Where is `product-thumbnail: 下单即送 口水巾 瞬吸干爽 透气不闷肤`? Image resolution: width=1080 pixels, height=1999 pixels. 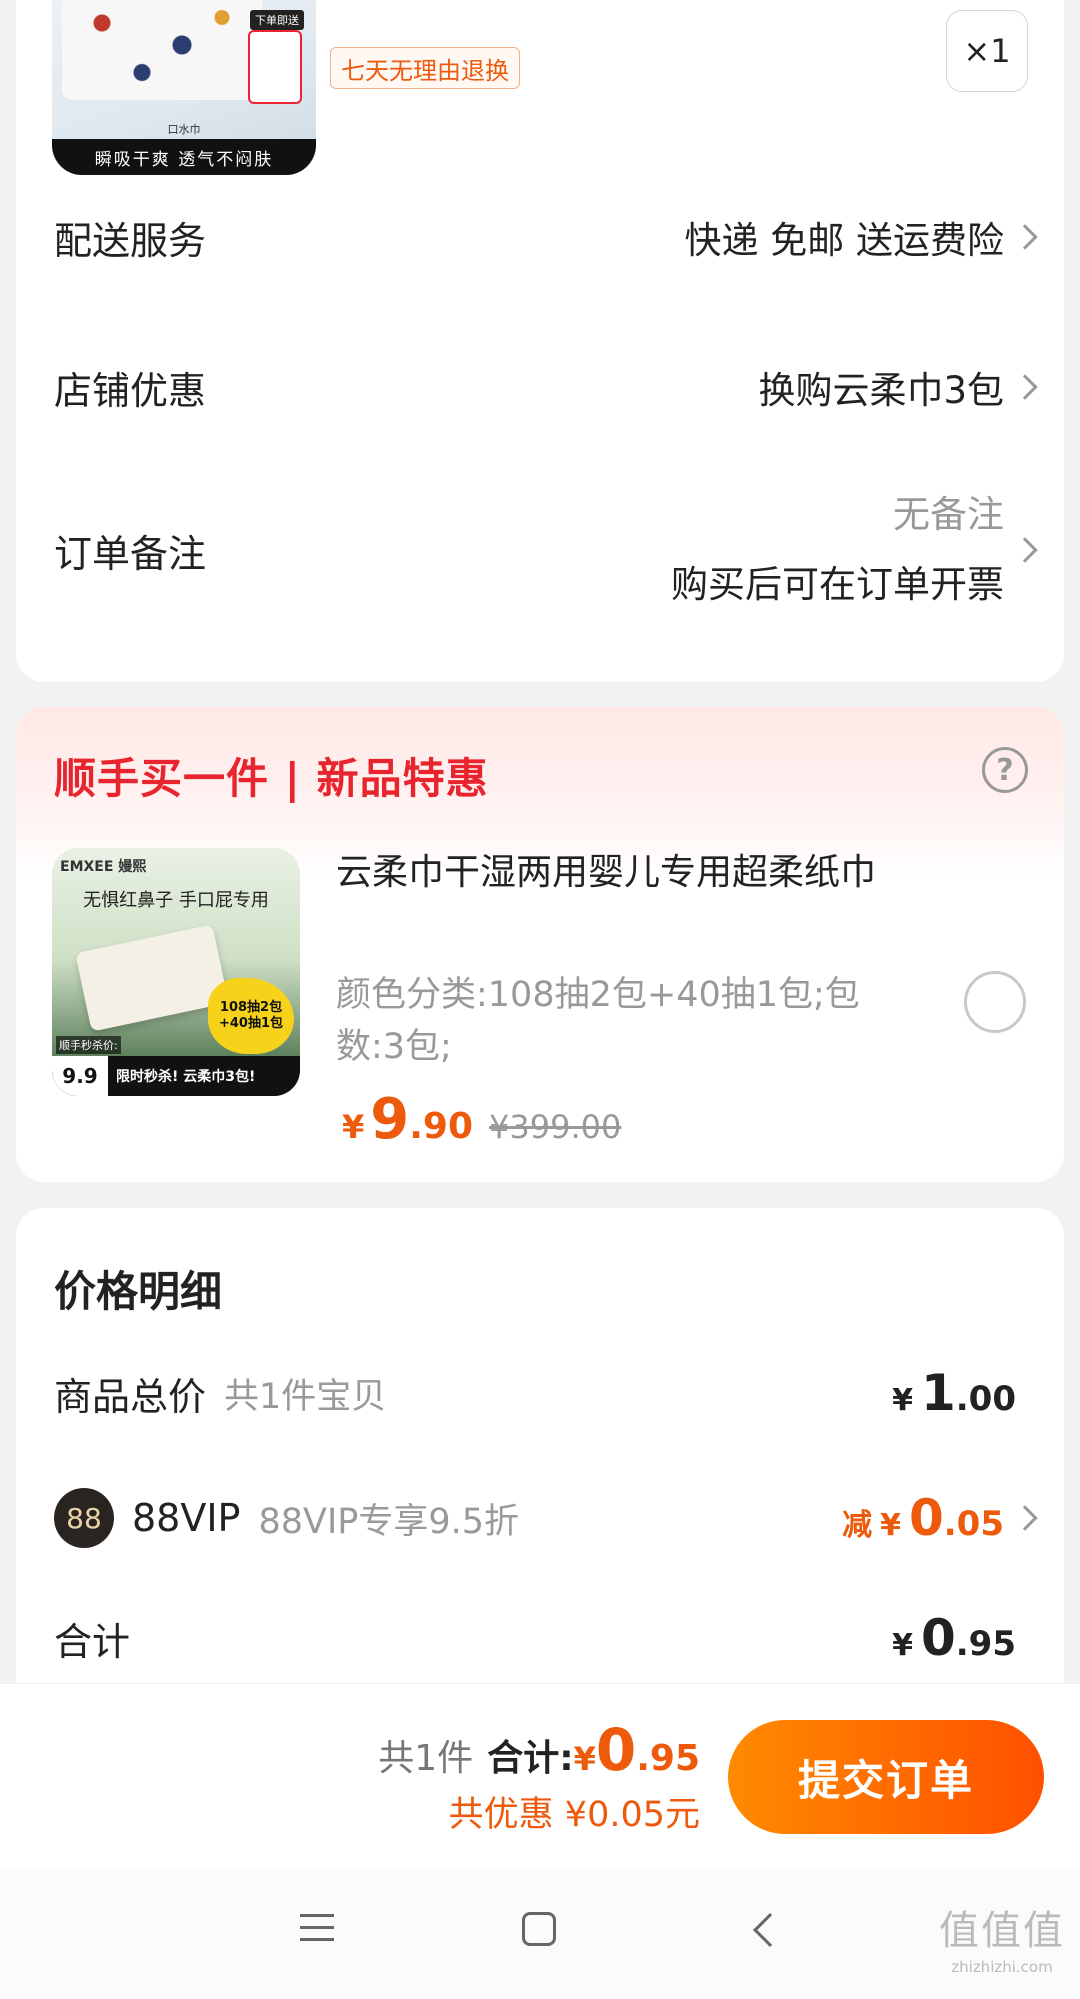
product-thumbnail: 下单即送 口水巾 瞬吸干爽 透气不闷肤 is located at coordinates (184, 87).